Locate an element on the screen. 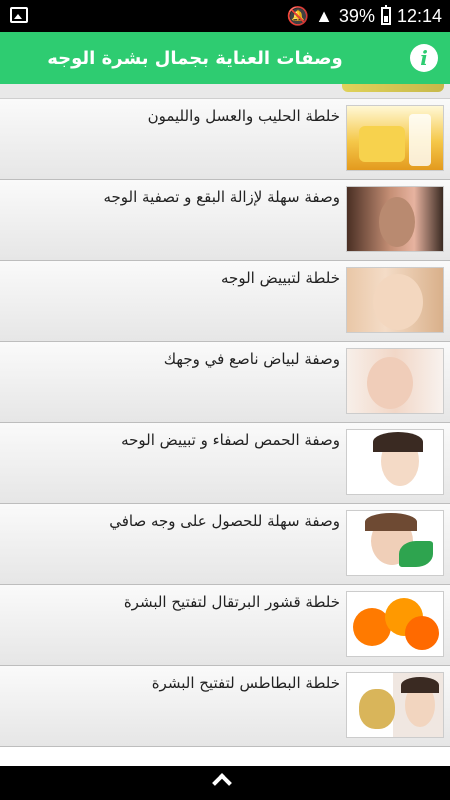 The height and width of the screenshot is (800, 450). list-item: وصفة سهلة لإزالة البقع و تصفية الوجه is located at coordinates (225, 220).